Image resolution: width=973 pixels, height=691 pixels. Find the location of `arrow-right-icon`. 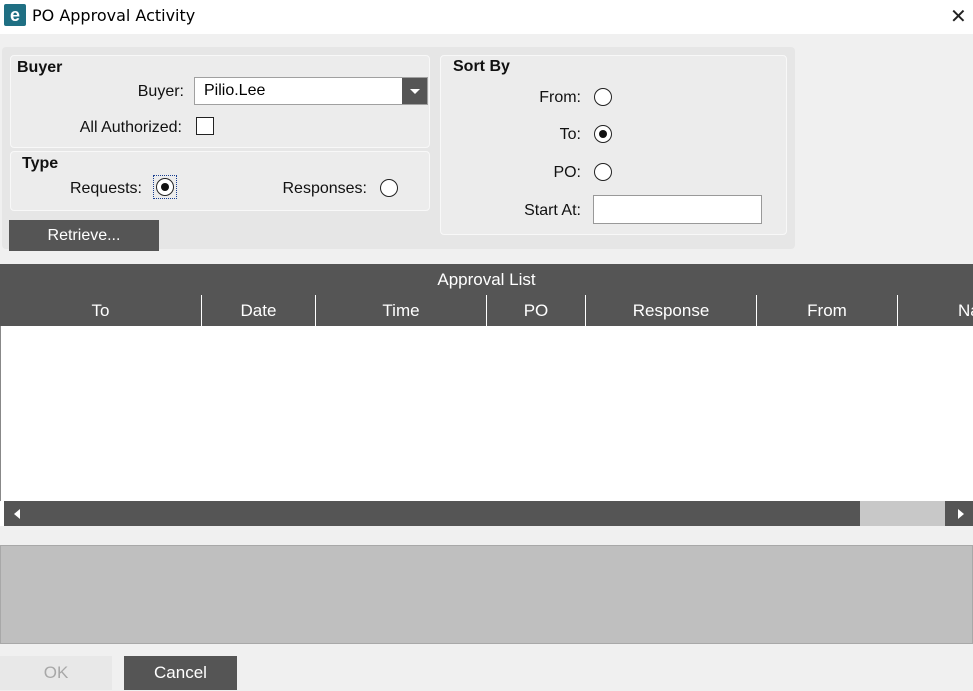

arrow-right-icon is located at coordinates (961, 514).